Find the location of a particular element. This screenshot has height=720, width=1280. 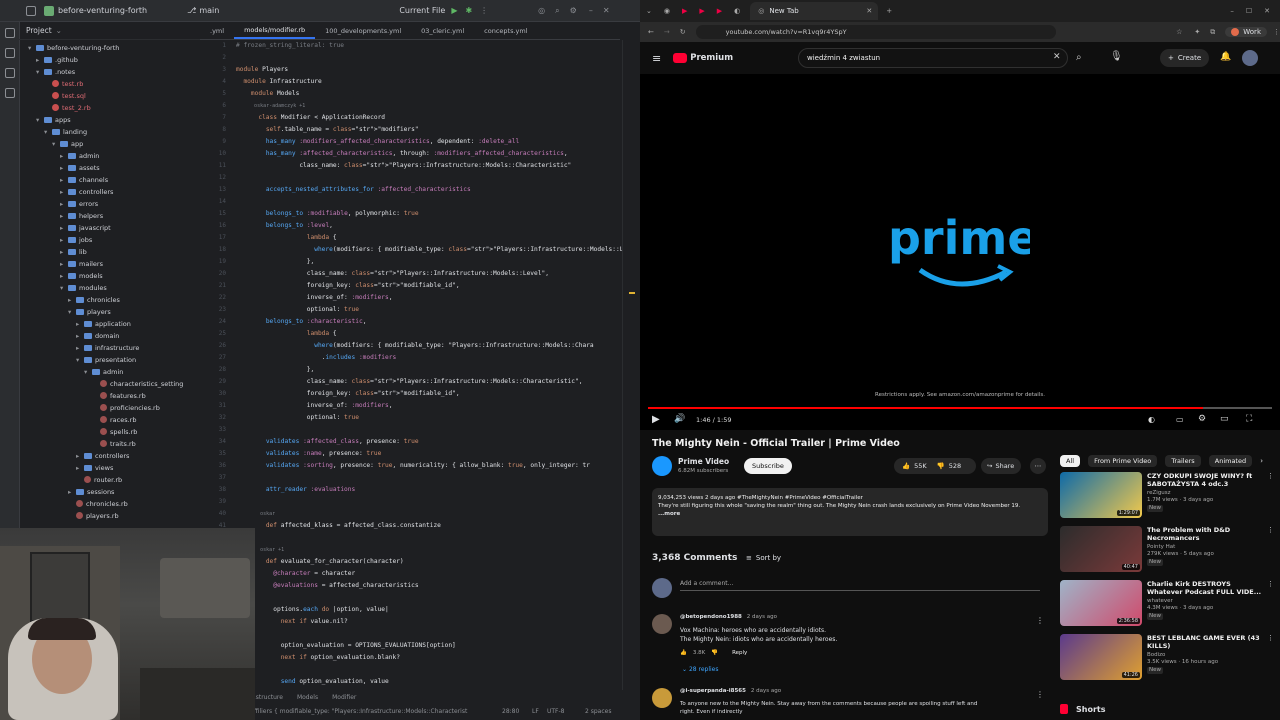

code-line: optional: true is located at coordinates (429, 310).